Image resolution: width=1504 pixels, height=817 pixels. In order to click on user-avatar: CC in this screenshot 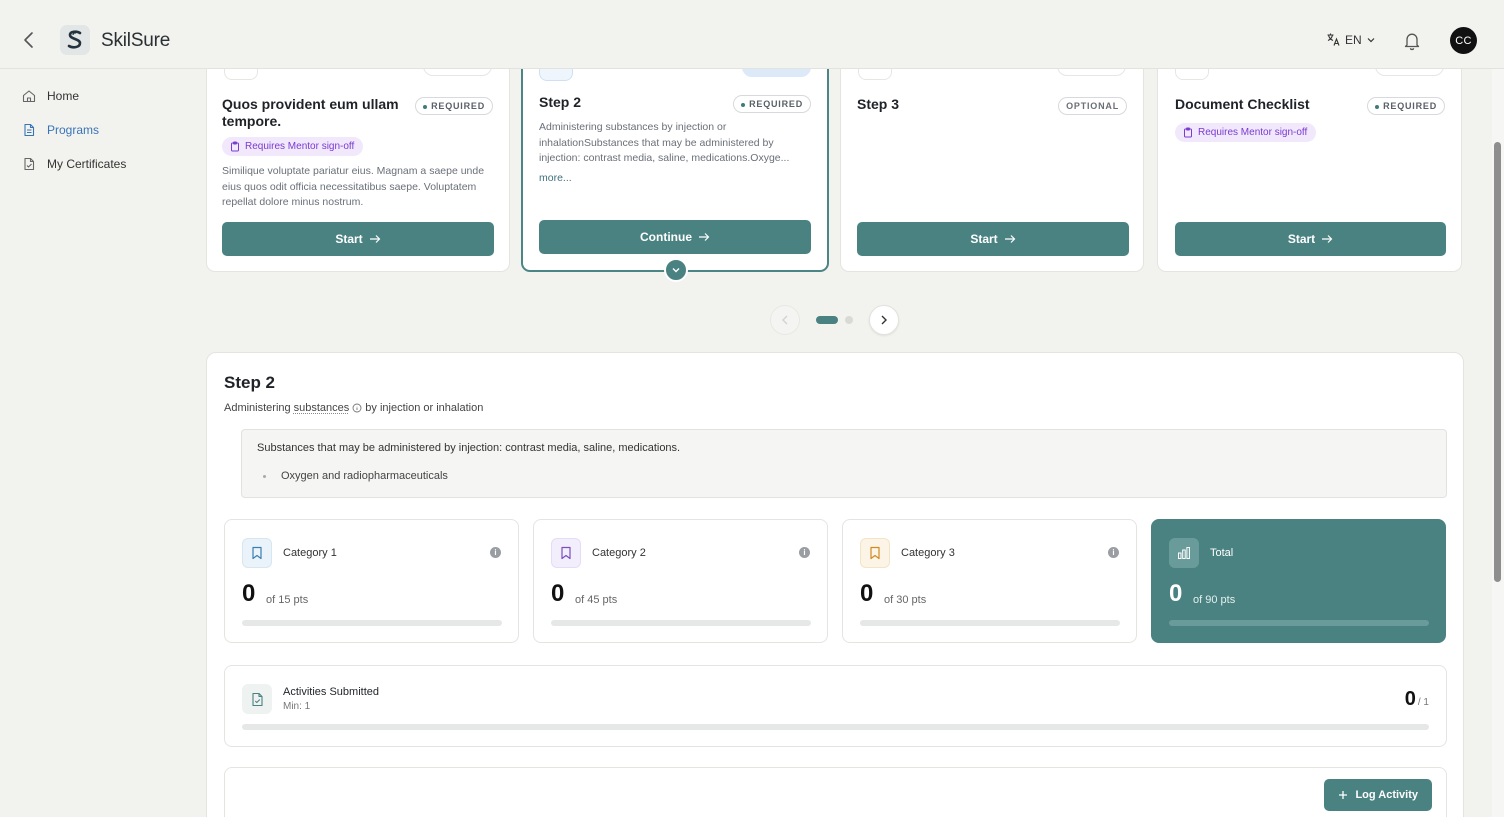, I will do `click(1463, 40)`.